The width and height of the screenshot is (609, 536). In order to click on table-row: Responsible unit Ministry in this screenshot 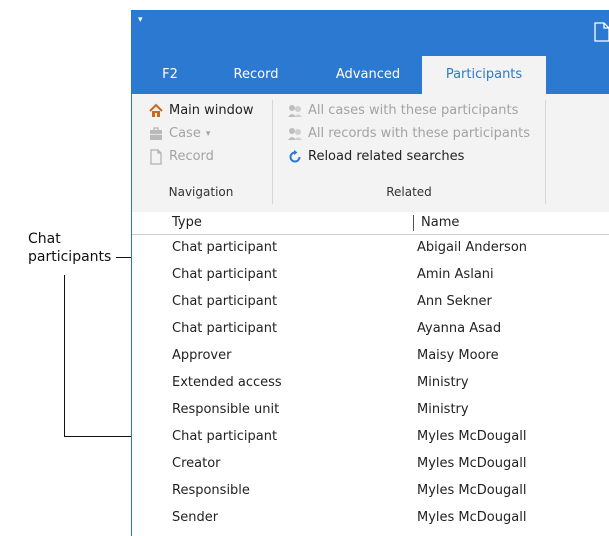, I will do `click(370, 409)`.